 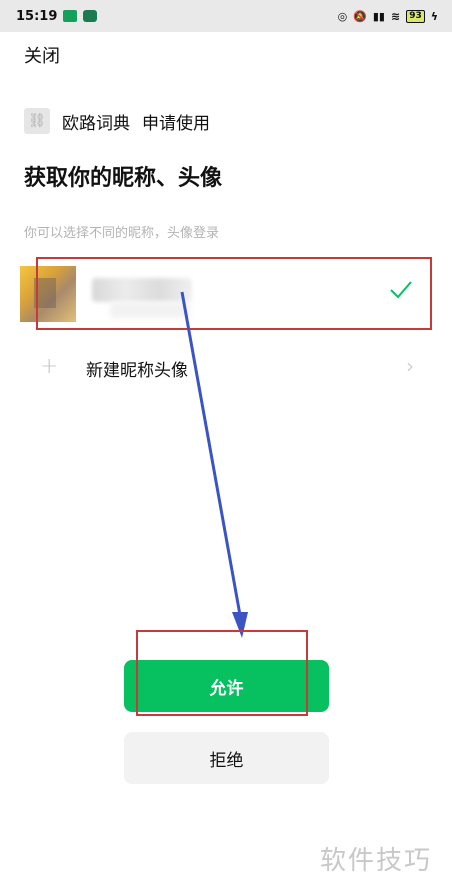 I want to click on new-profile-label: 新建昵称头像, so click(x=137, y=371).